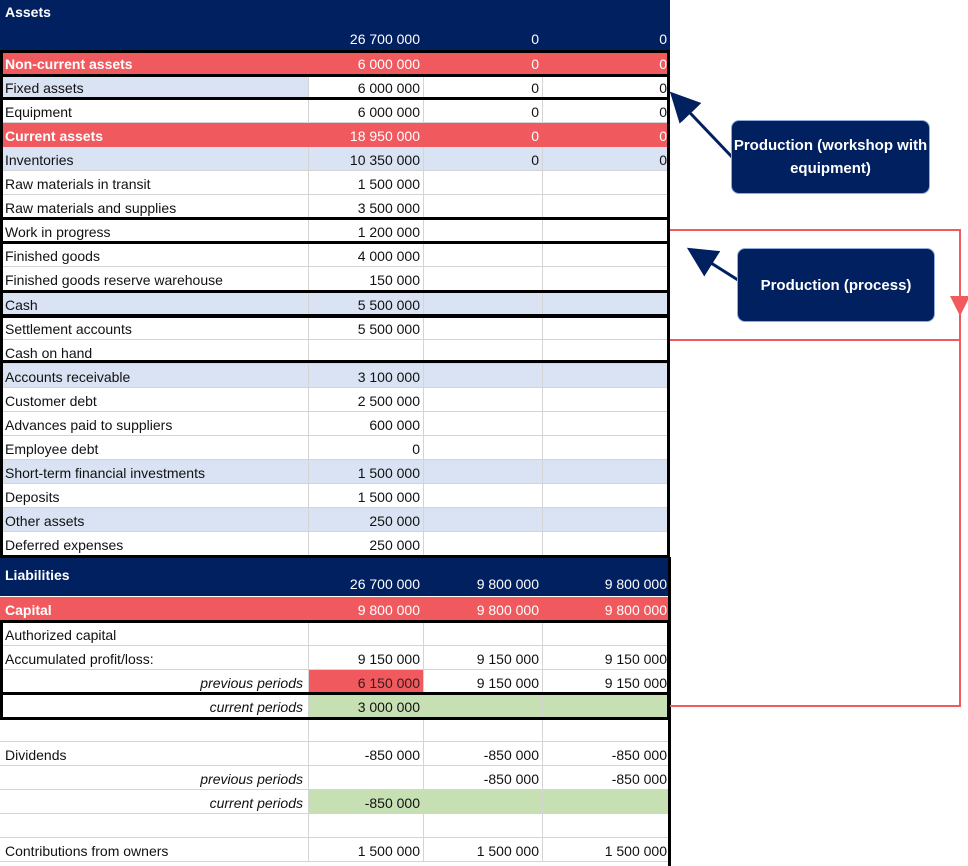 This screenshot has height=866, width=968. What do you see at coordinates (830, 157) in the screenshot?
I see `callout-workshop: Production (workshop with equipment)` at bounding box center [830, 157].